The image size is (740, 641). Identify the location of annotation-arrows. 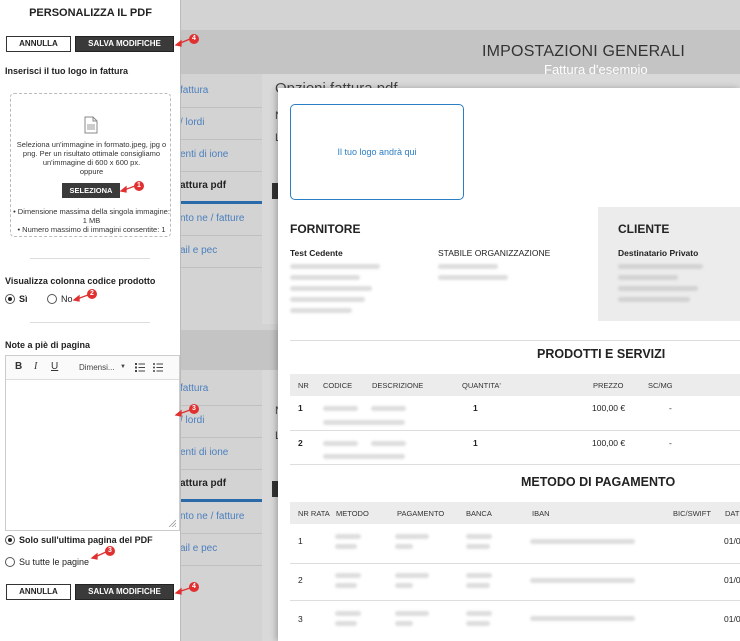
(131, 316).